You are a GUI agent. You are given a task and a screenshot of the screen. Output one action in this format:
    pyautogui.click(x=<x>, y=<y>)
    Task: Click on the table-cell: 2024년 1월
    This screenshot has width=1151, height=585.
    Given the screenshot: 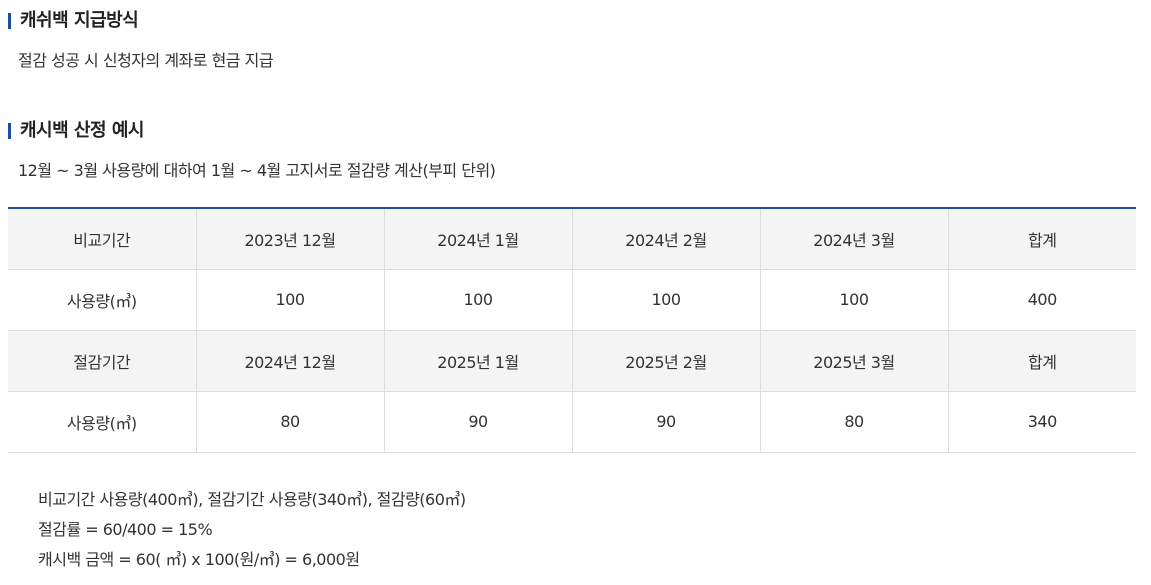 What is the action you would take?
    pyautogui.click(x=477, y=239)
    